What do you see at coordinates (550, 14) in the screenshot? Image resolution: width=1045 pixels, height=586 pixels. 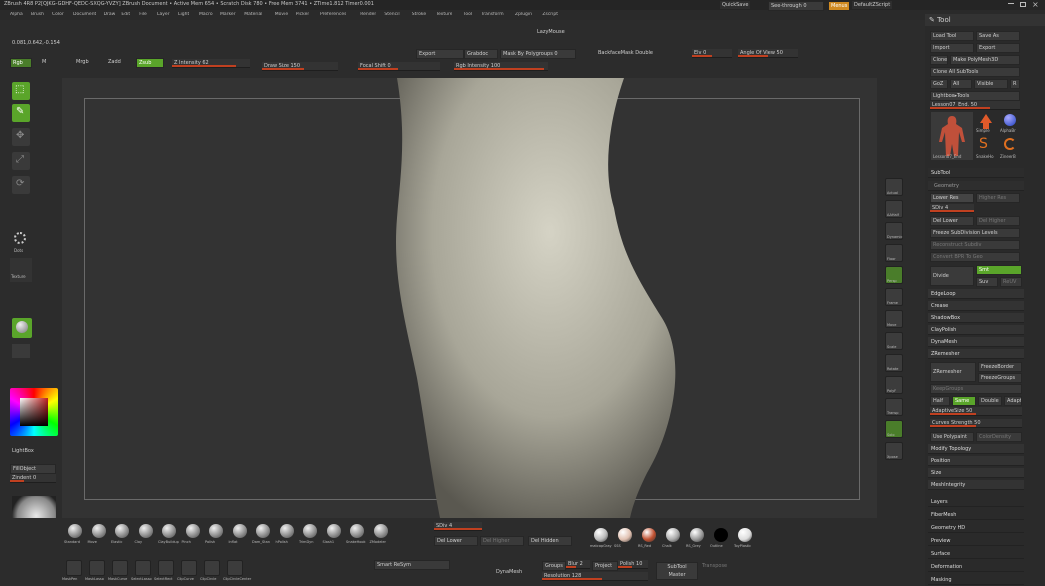 I see `menu-zscript: Zscript` at bounding box center [550, 14].